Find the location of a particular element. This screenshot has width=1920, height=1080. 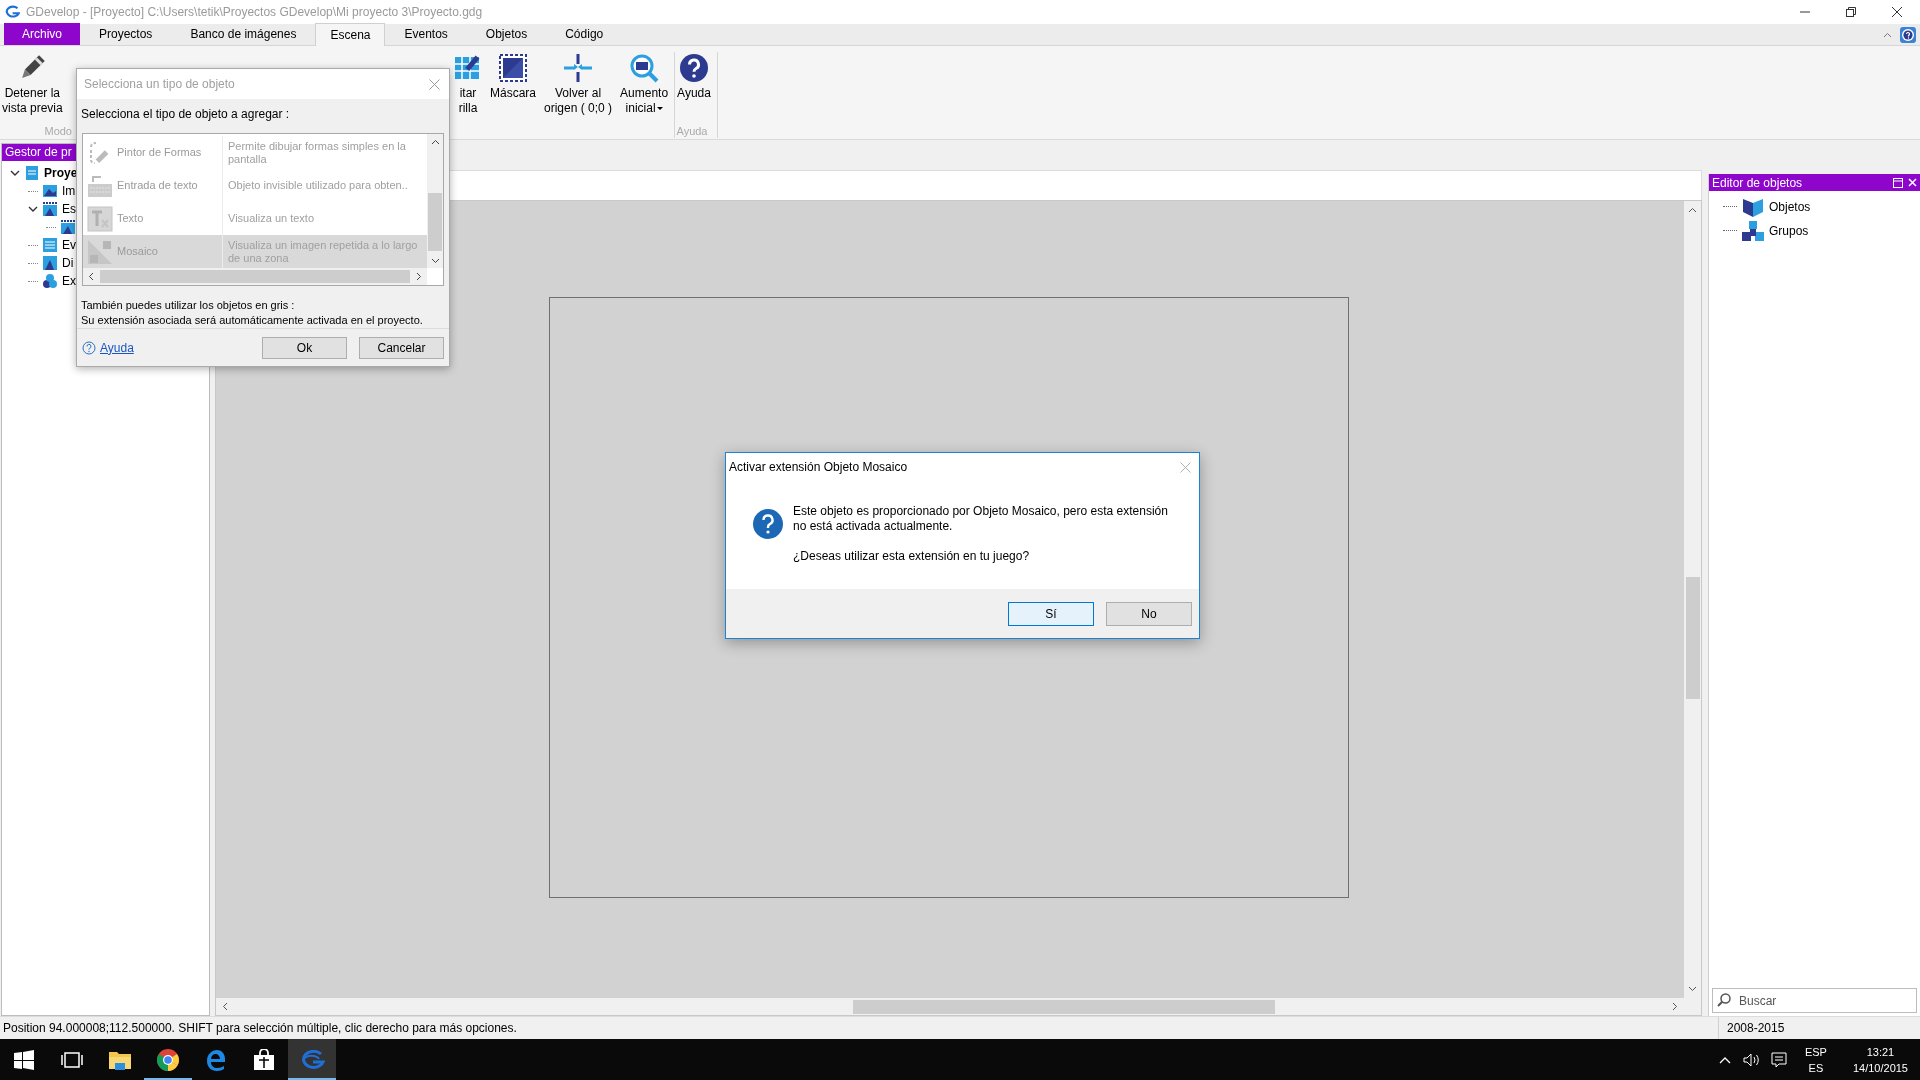

menu-tab: Banco de imágenes is located at coordinates (243, 34).